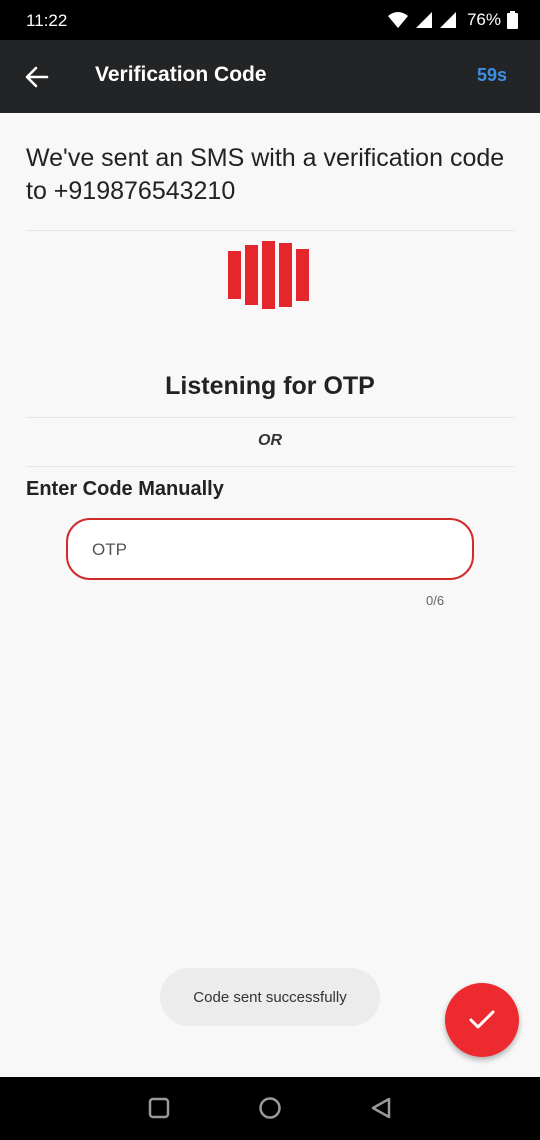 The width and height of the screenshot is (540, 1140). I want to click on manual-entry-label: Enter Code Manually, so click(125, 489).